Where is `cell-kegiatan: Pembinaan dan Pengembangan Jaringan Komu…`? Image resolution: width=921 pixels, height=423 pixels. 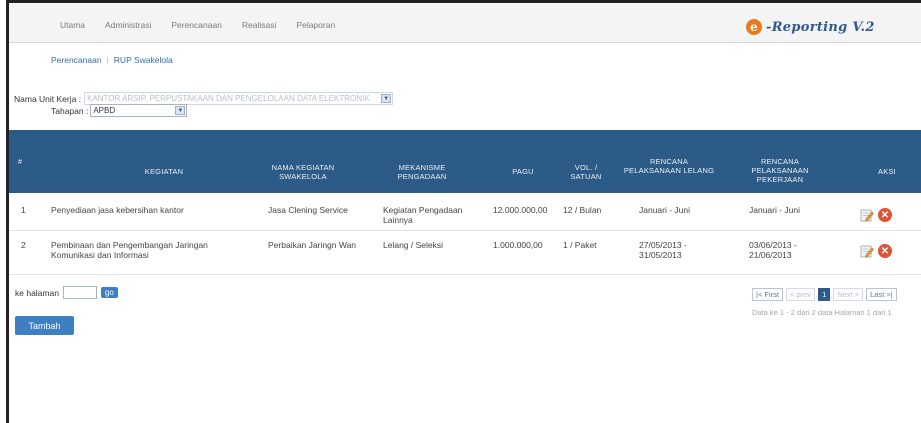 cell-kegiatan: Pembinaan dan Pengembangan Jaringan Komu… is located at coordinates (129, 250).